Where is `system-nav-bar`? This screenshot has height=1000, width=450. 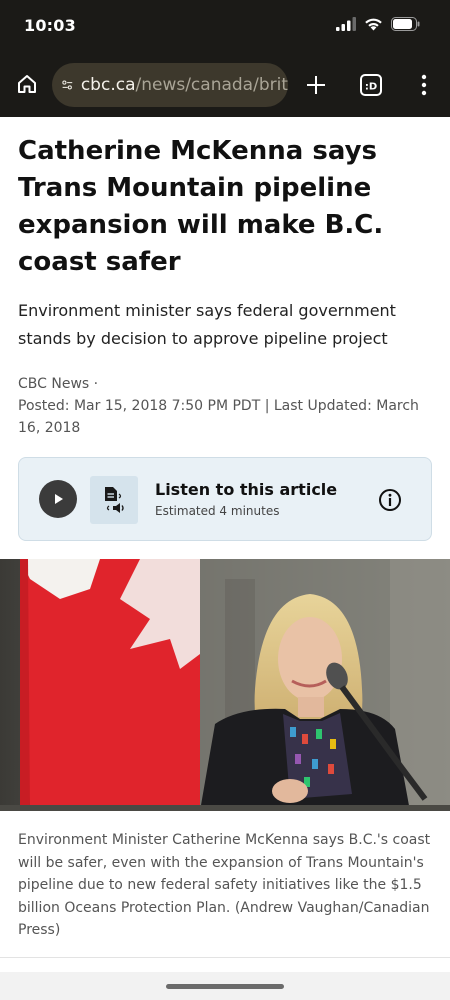 system-nav-bar is located at coordinates (225, 986).